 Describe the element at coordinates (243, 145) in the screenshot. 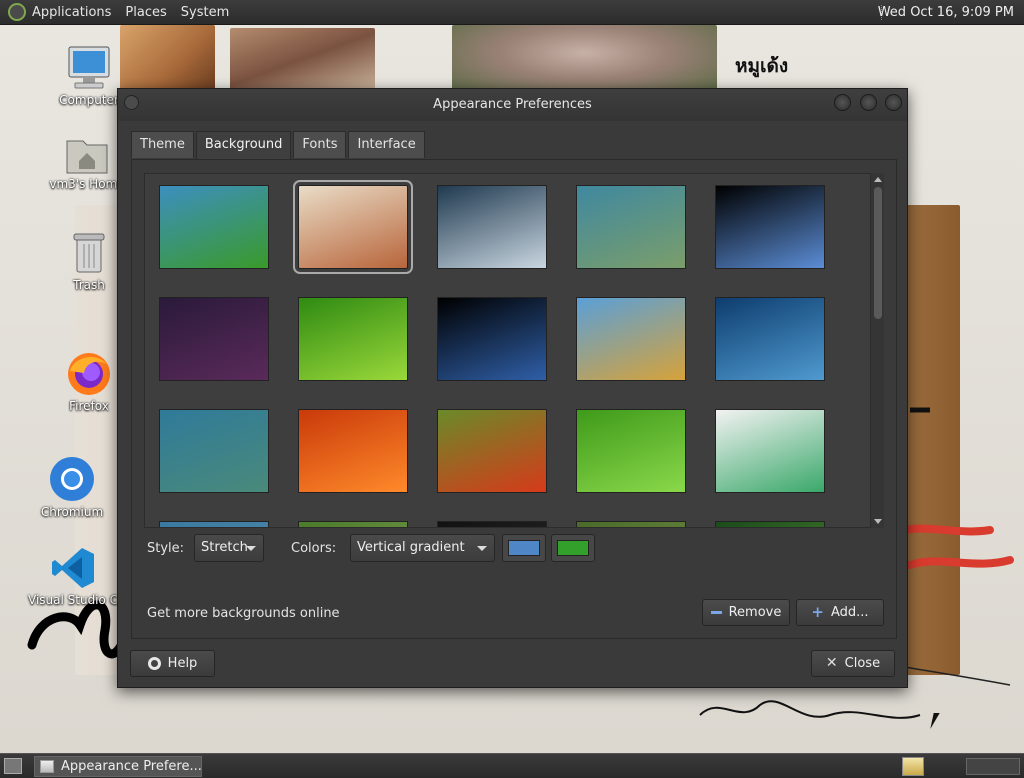

I see `tab-background: Background` at that location.